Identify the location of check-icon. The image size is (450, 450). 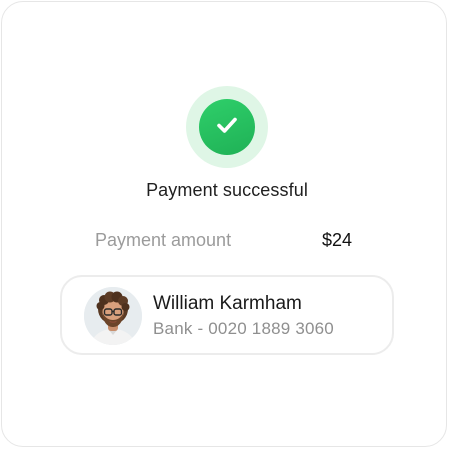
(227, 127).